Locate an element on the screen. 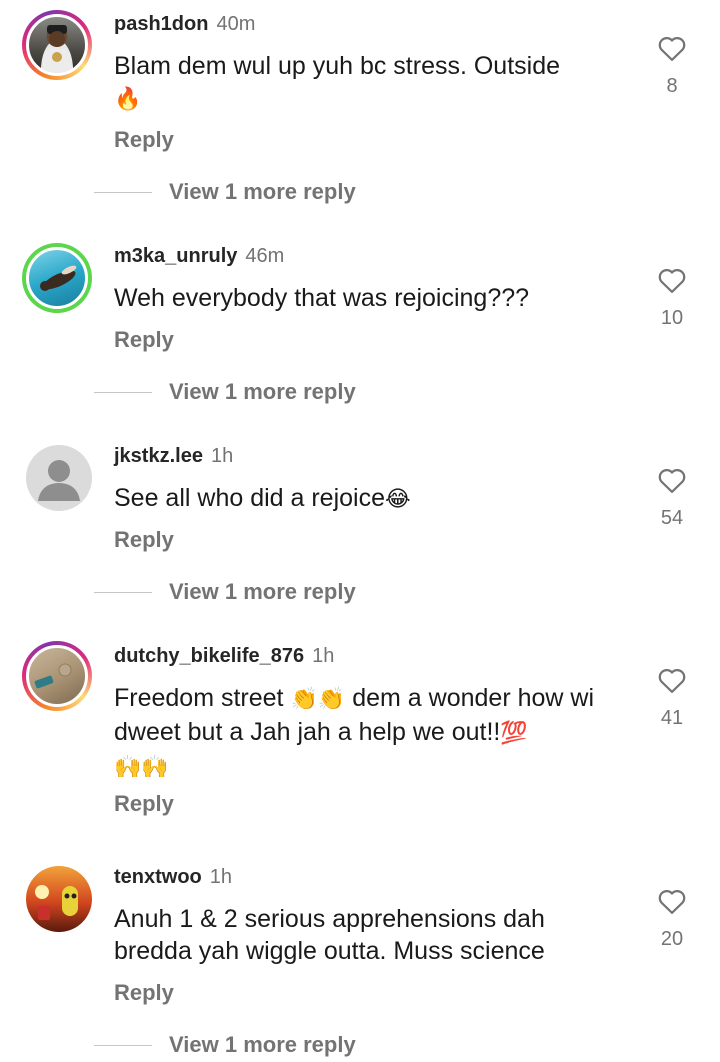  default-avatar is located at coordinates (59, 478).